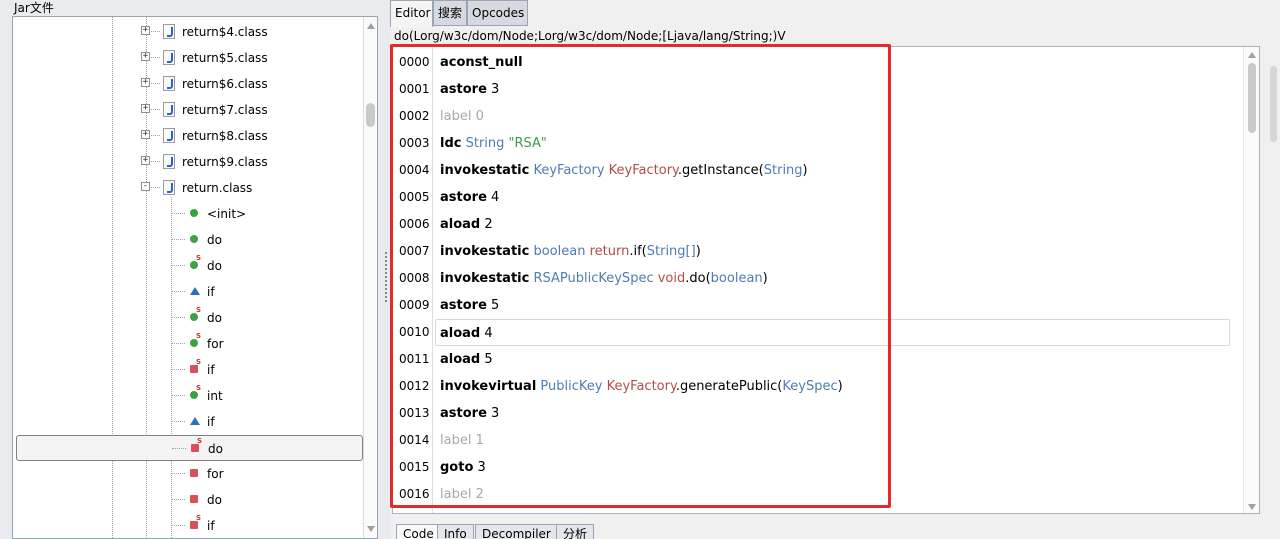 Image resolution: width=1280 pixels, height=539 pixels. What do you see at coordinates (493, 413) in the screenshot?
I see `token-num: 3` at bounding box center [493, 413].